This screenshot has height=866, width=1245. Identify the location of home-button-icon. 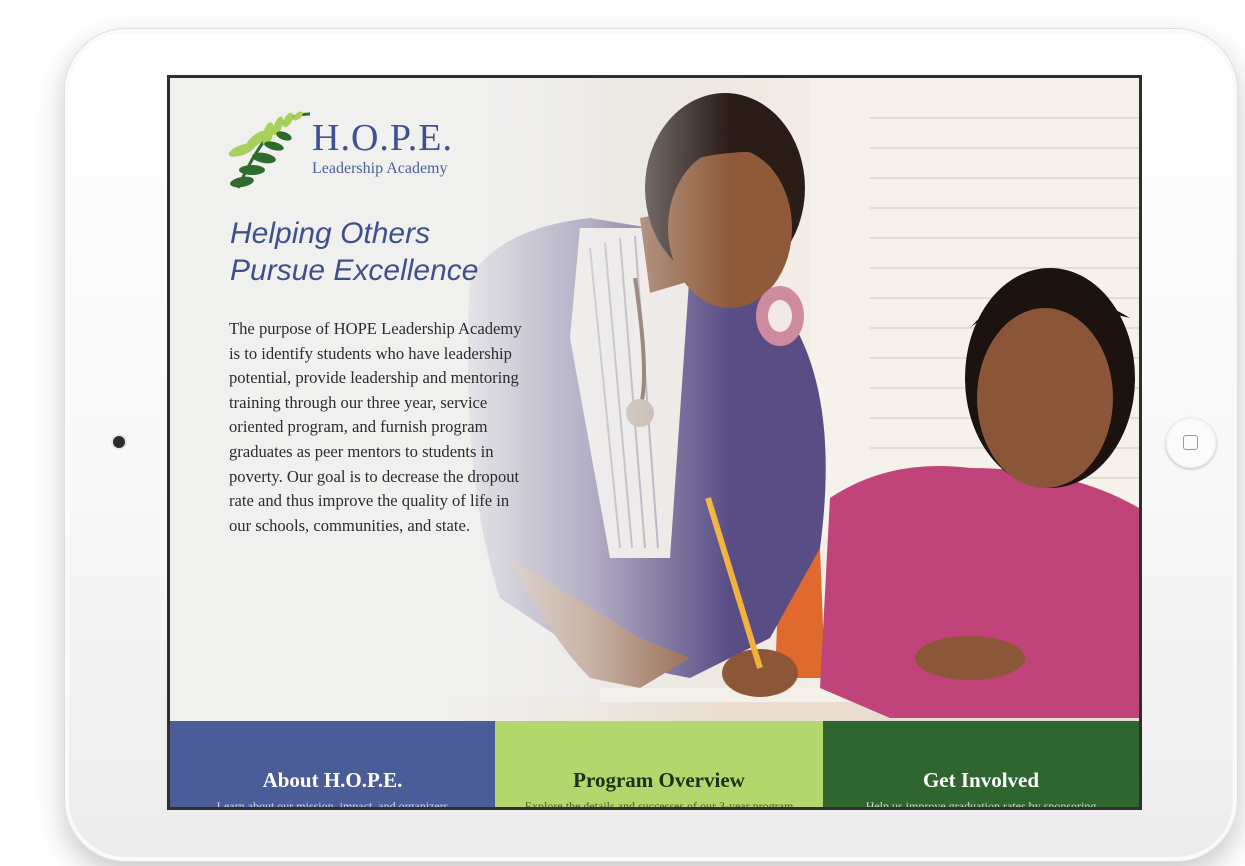
(1190, 442).